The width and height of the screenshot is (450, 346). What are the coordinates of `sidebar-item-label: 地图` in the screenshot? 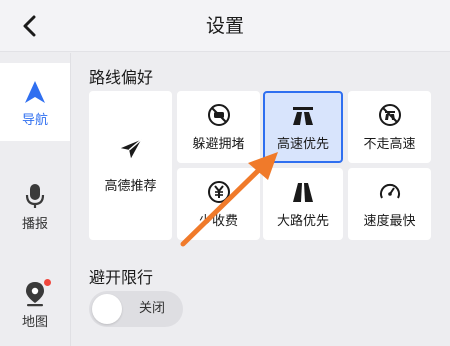 It's located at (34, 322).